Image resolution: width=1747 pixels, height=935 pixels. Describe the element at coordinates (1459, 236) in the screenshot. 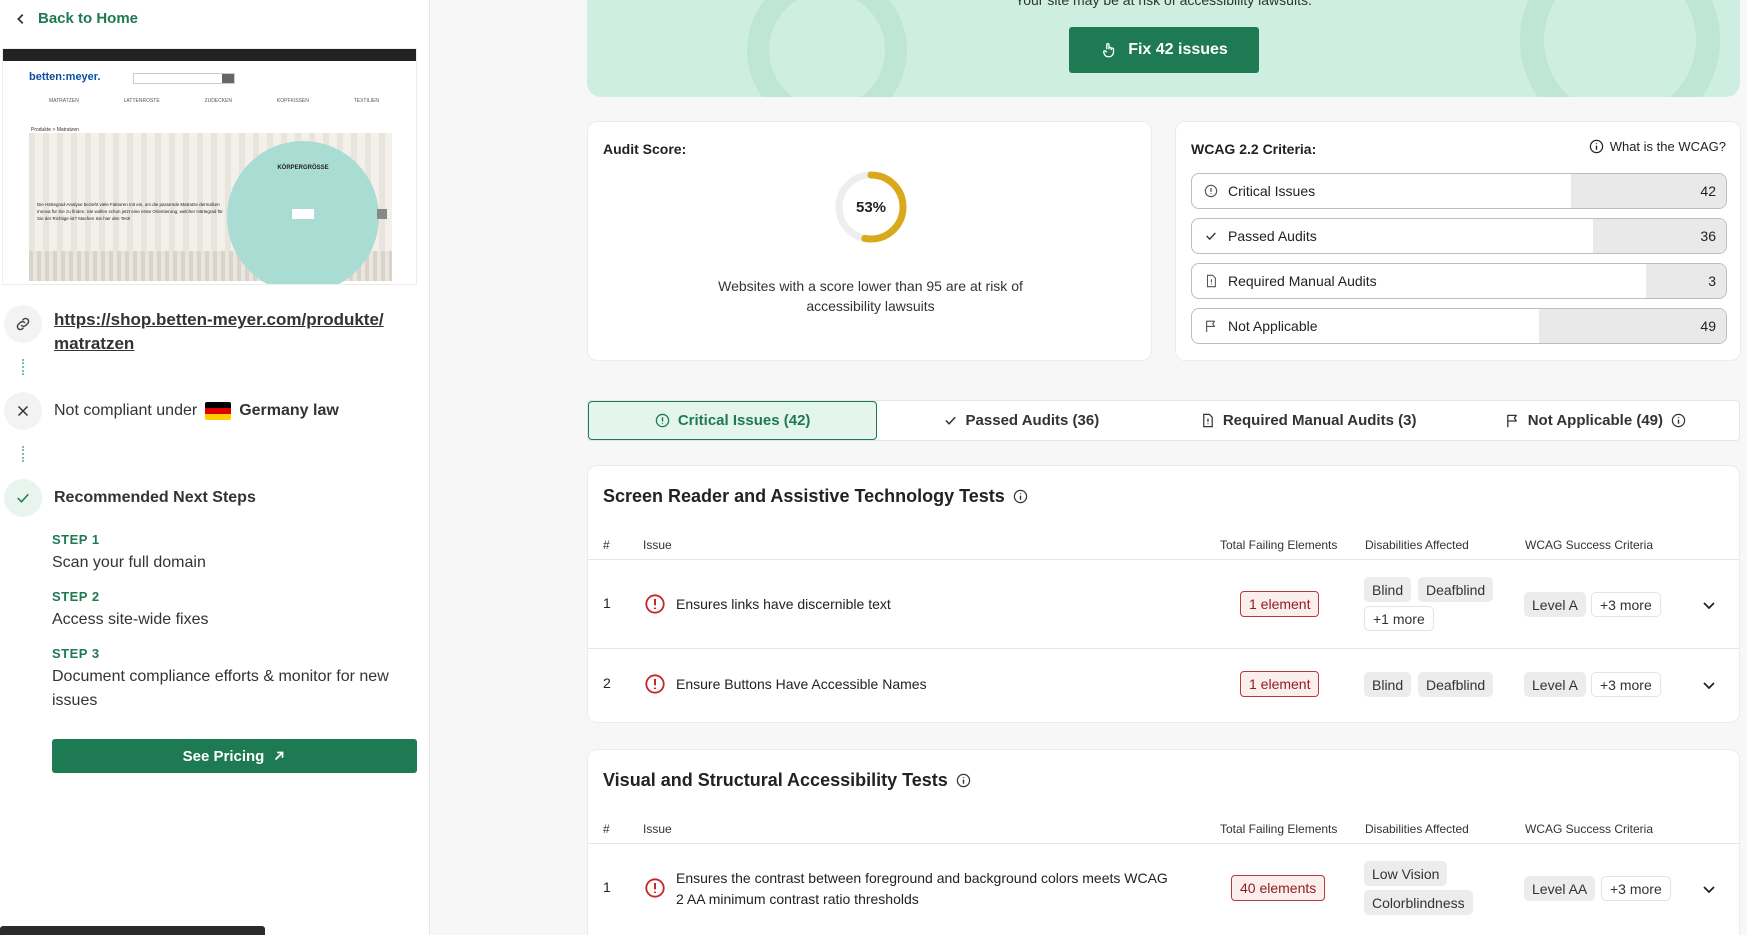

I see `criteria-passed-audits: Passed Audits 36` at that location.